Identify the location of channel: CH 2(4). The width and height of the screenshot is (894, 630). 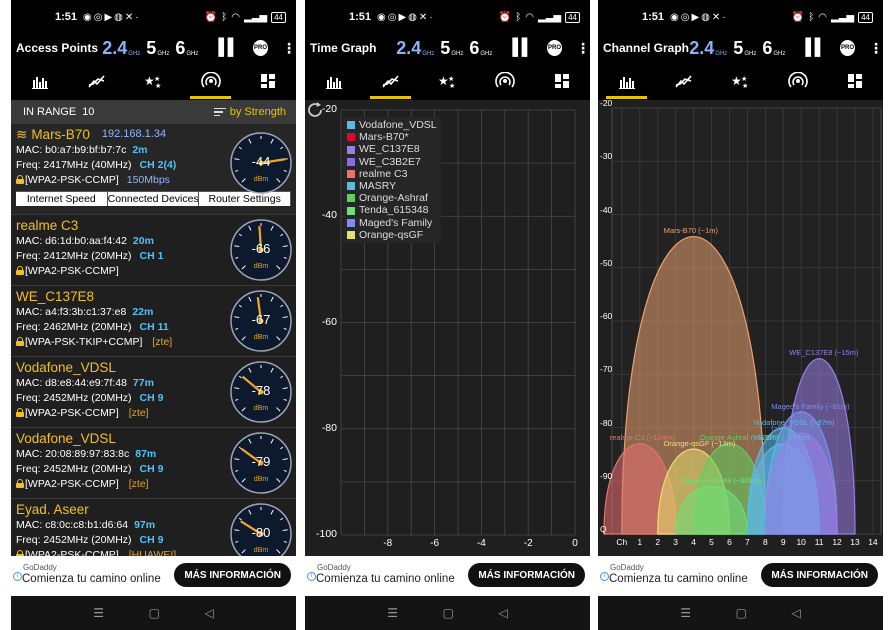
(158, 165).